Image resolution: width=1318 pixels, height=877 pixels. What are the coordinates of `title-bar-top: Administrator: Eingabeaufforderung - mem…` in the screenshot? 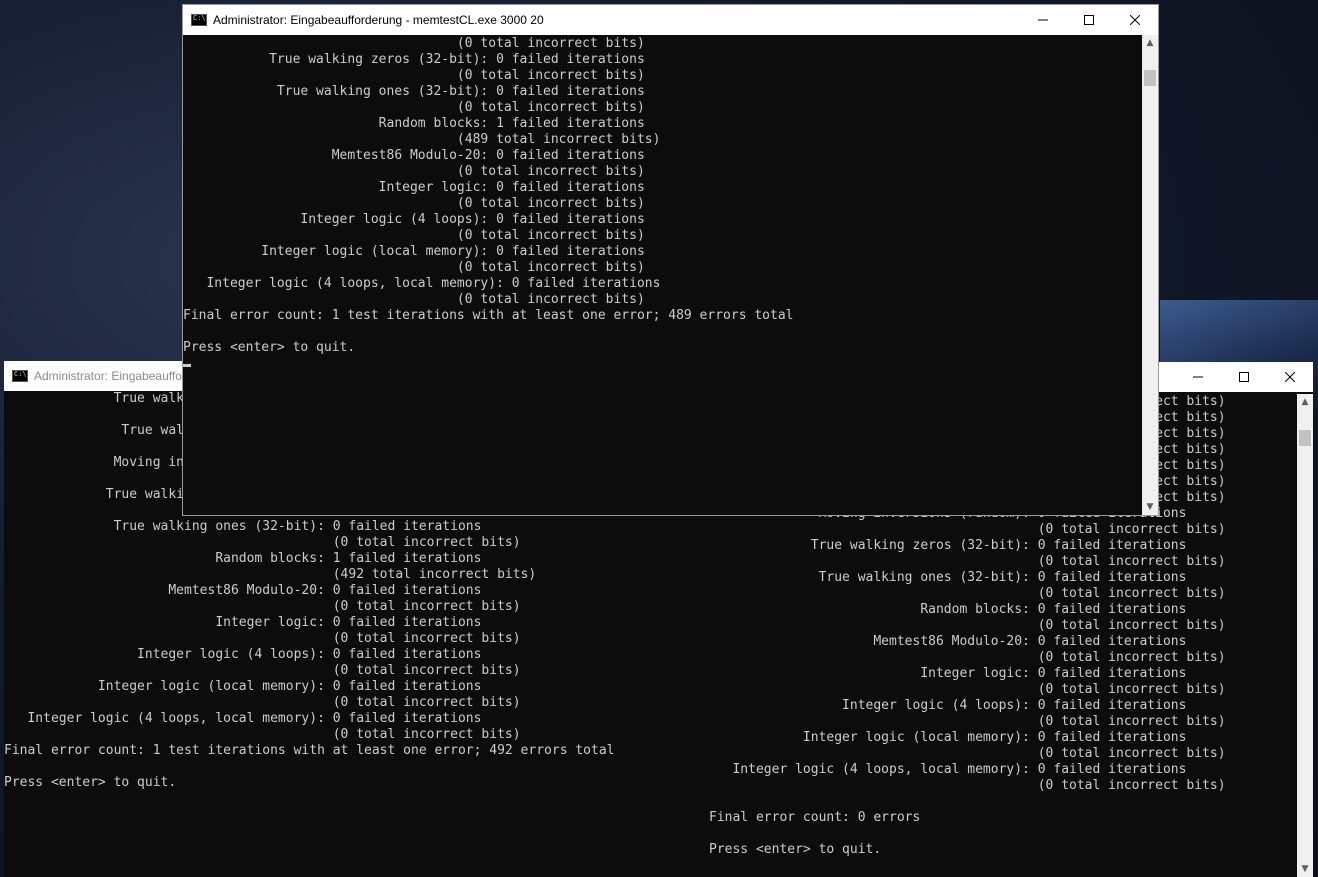 It's located at (670, 20).